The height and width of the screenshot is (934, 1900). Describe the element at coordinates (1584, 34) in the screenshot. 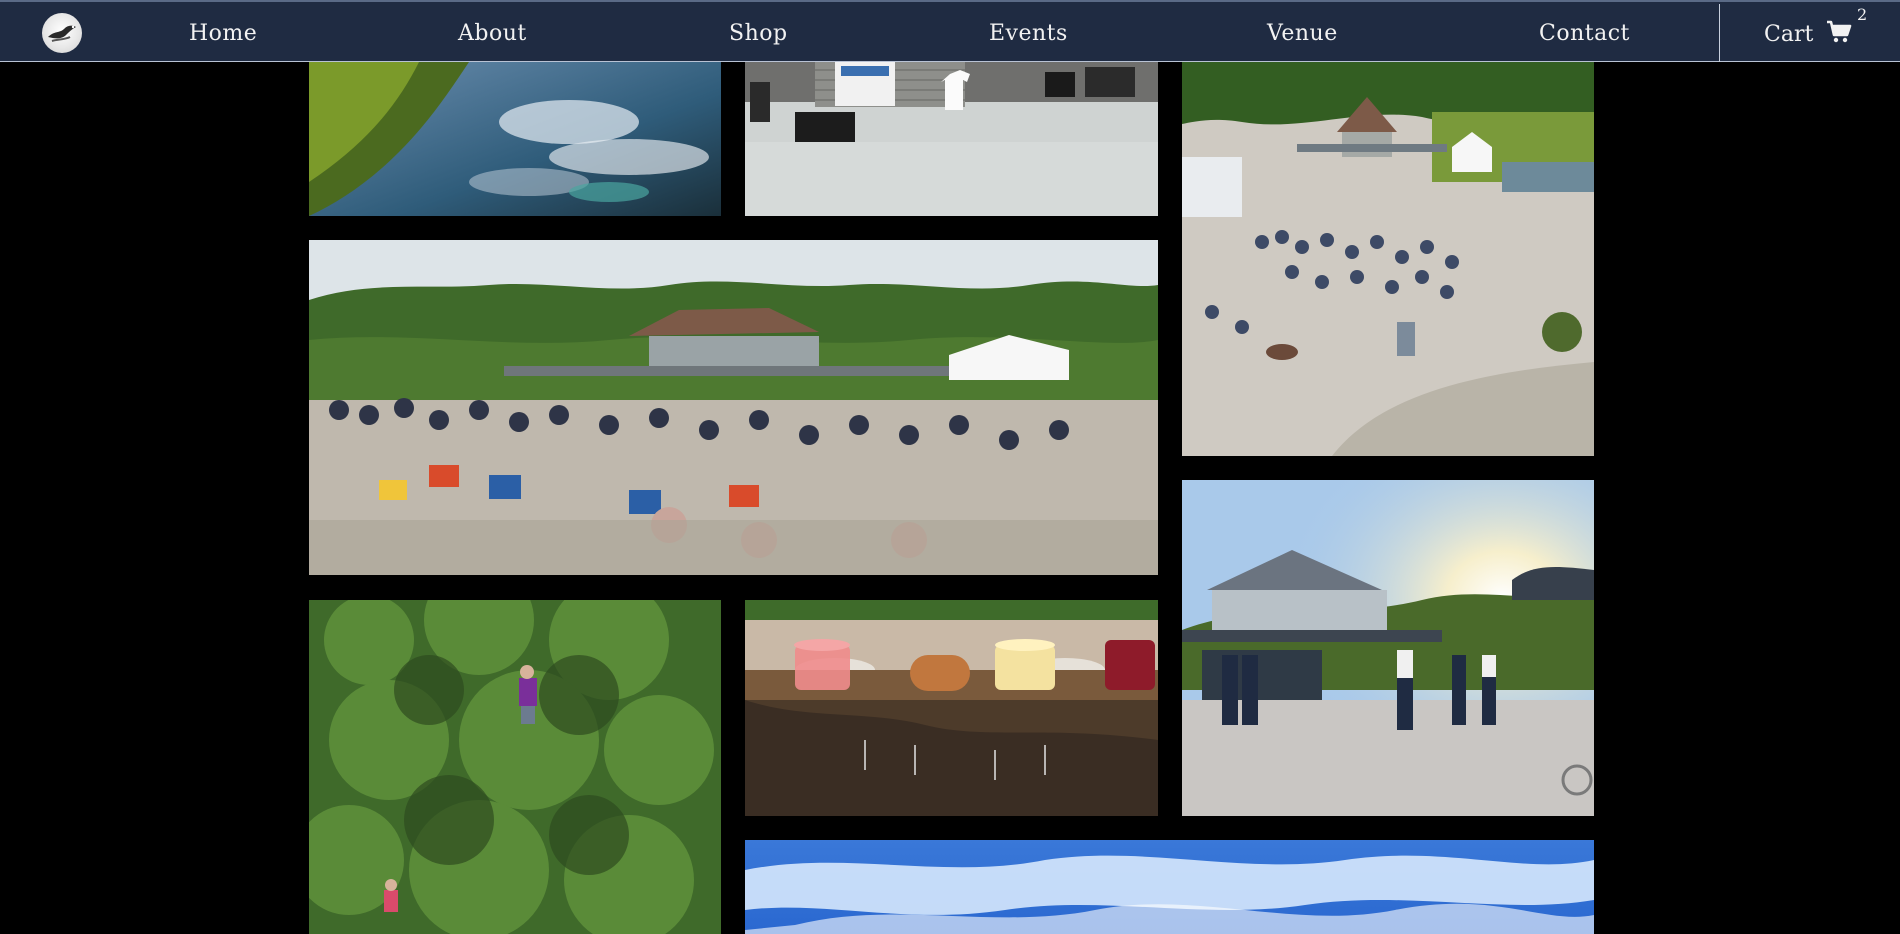

I see `nav-contact-link: Contact` at that location.